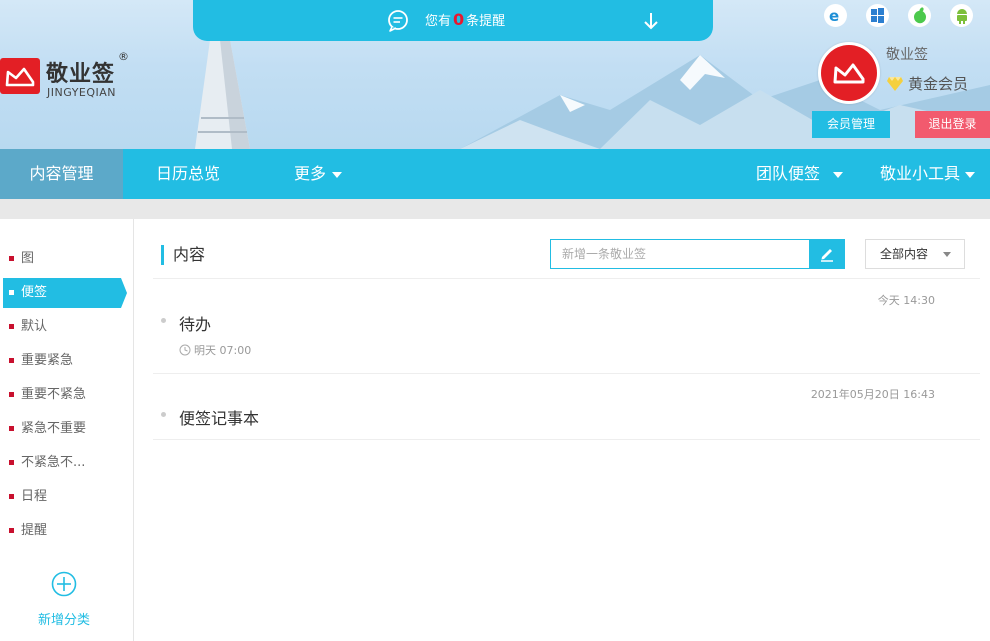 Image resolution: width=990 pixels, height=641 pixels. Describe the element at coordinates (651, 21) in the screenshot. I see `arrow-down-icon` at that location.